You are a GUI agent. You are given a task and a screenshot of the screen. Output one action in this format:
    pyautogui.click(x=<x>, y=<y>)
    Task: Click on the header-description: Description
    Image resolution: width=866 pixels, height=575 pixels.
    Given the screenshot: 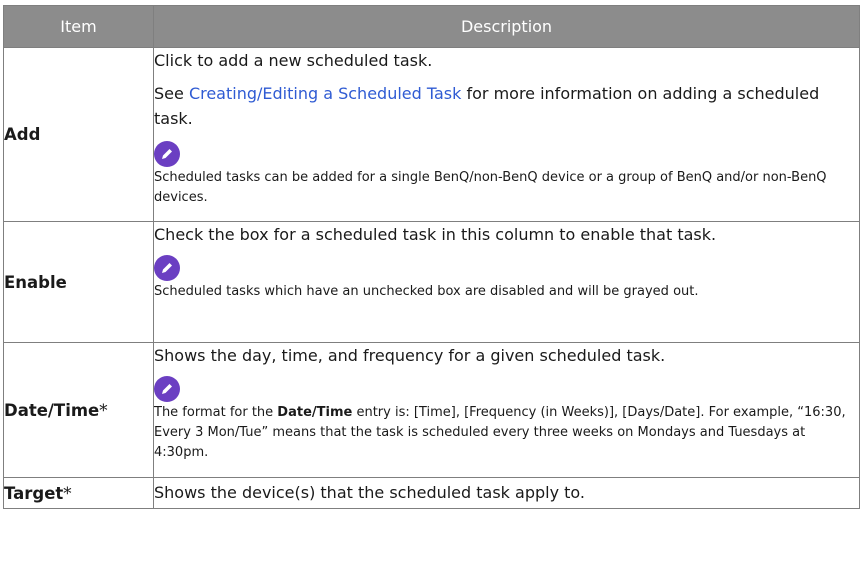 What is the action you would take?
    pyautogui.click(x=506, y=26)
    